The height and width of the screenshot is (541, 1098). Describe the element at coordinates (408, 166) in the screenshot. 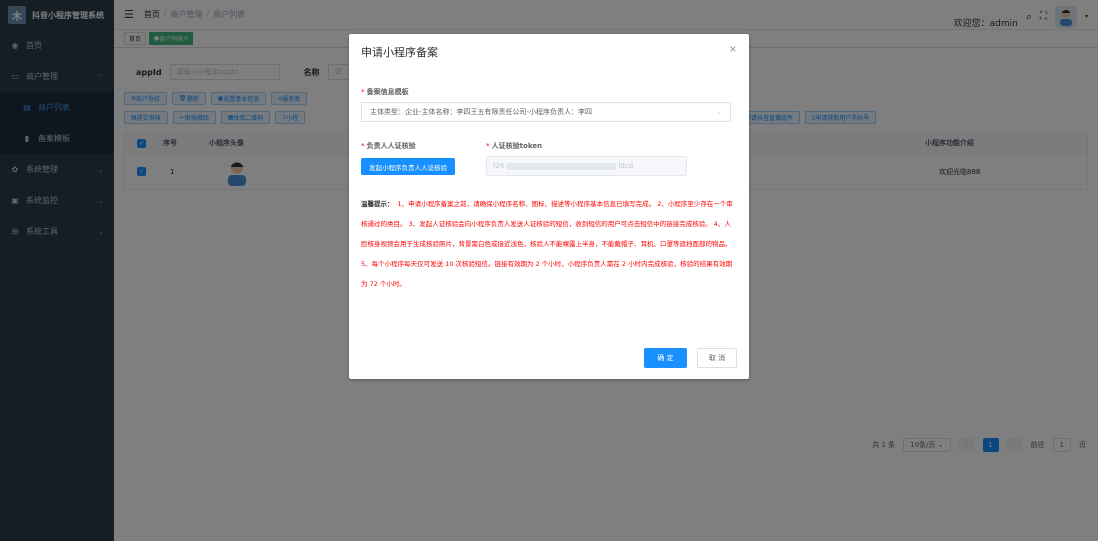

I see `verify-button: 发起小程序负责人人证核验` at that location.